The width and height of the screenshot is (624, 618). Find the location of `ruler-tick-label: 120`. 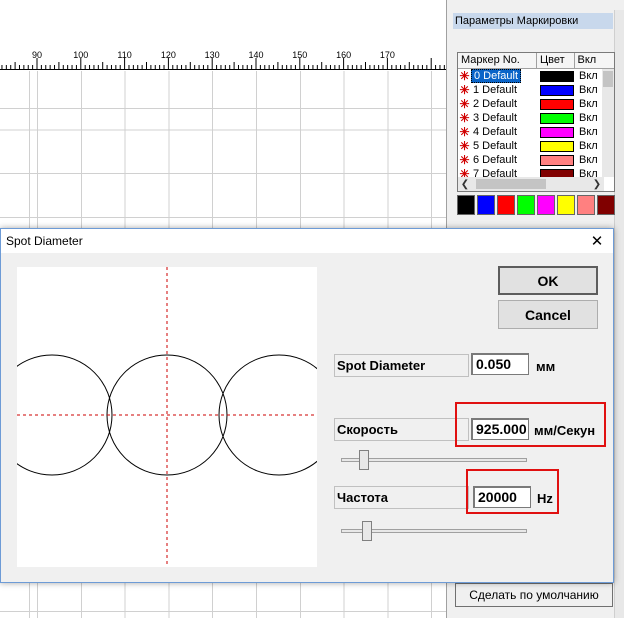

ruler-tick-label: 120 is located at coordinates (168, 55).